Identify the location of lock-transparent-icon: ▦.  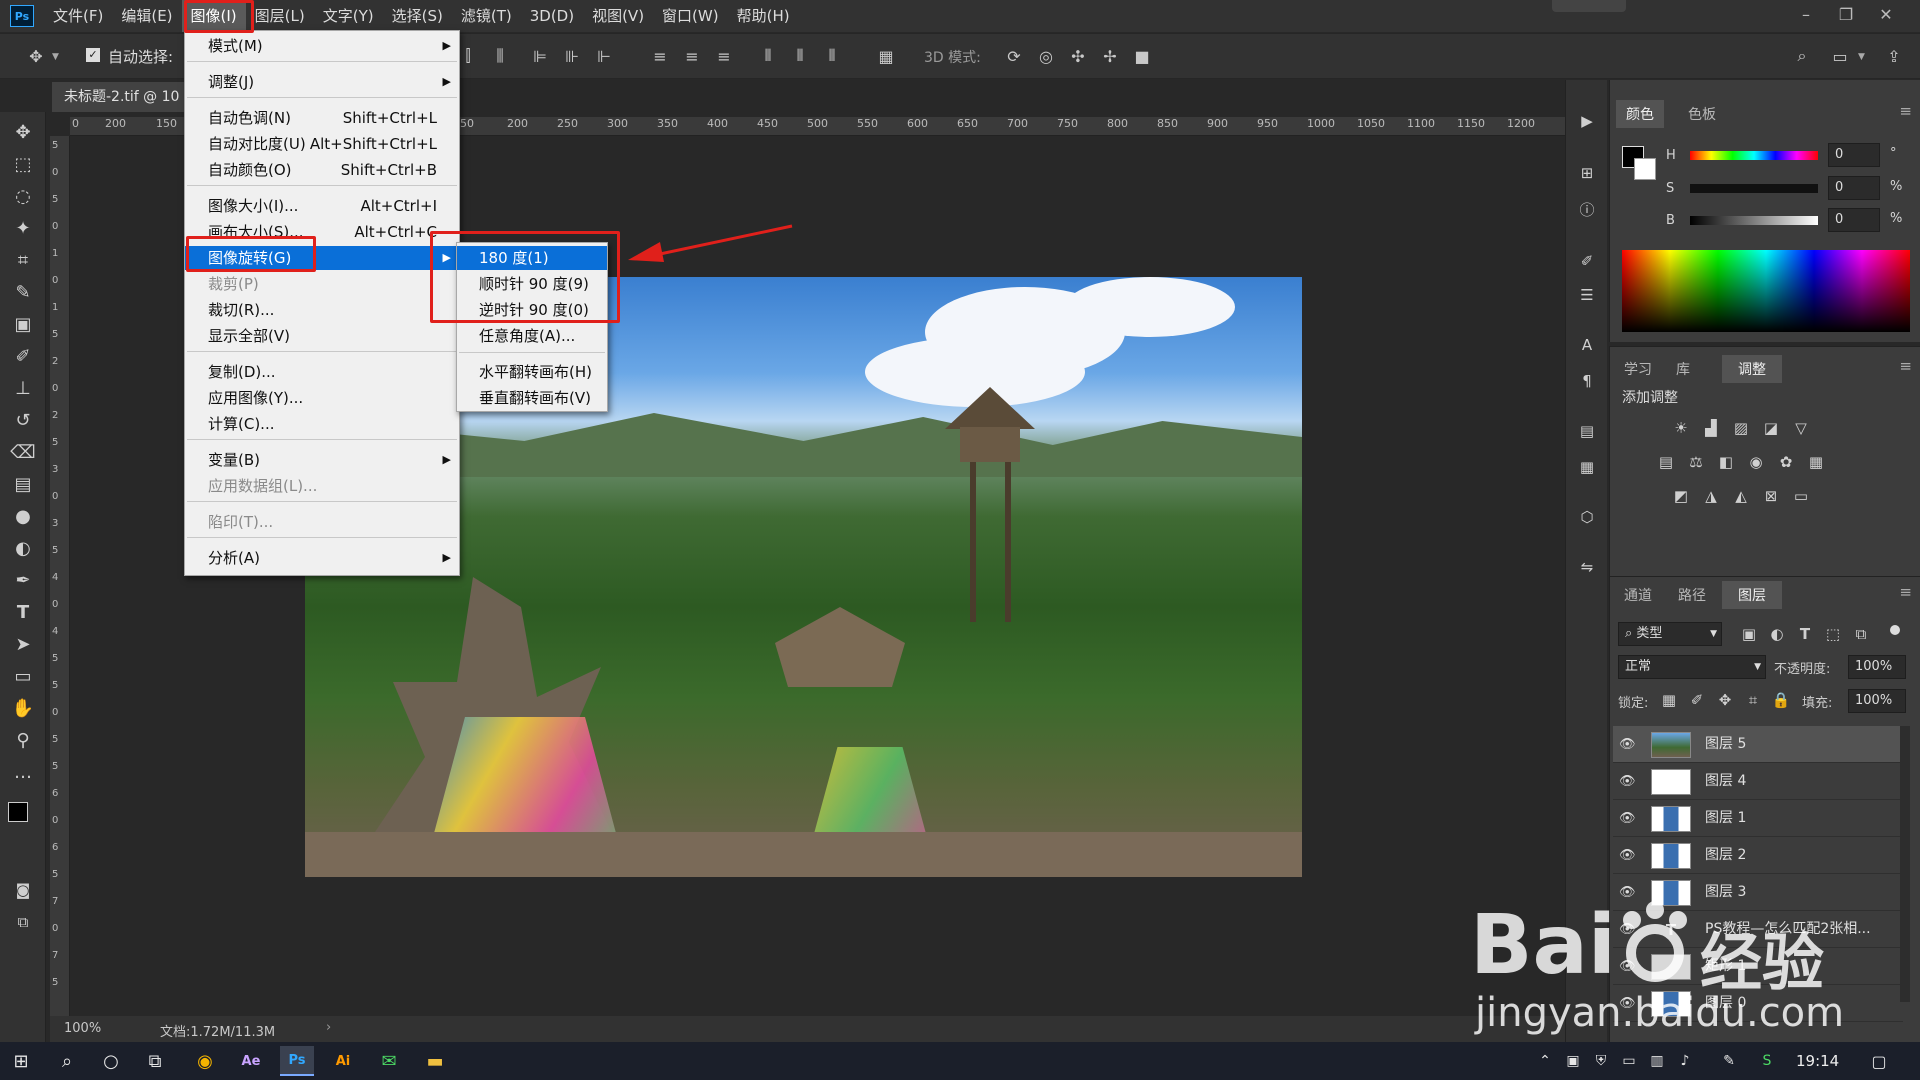
(1669, 700).